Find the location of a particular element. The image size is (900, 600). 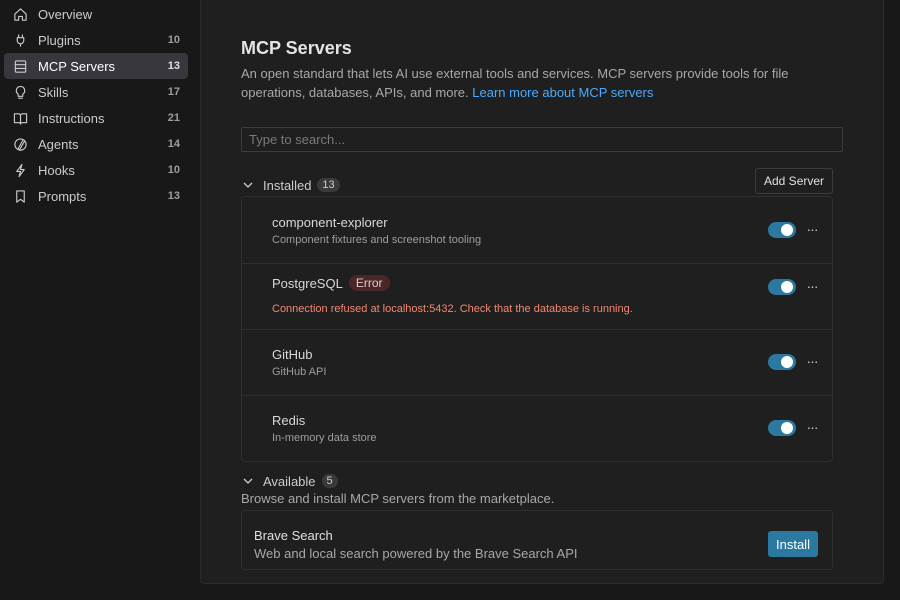

sidebar-item-label: Skills is located at coordinates (53, 92).